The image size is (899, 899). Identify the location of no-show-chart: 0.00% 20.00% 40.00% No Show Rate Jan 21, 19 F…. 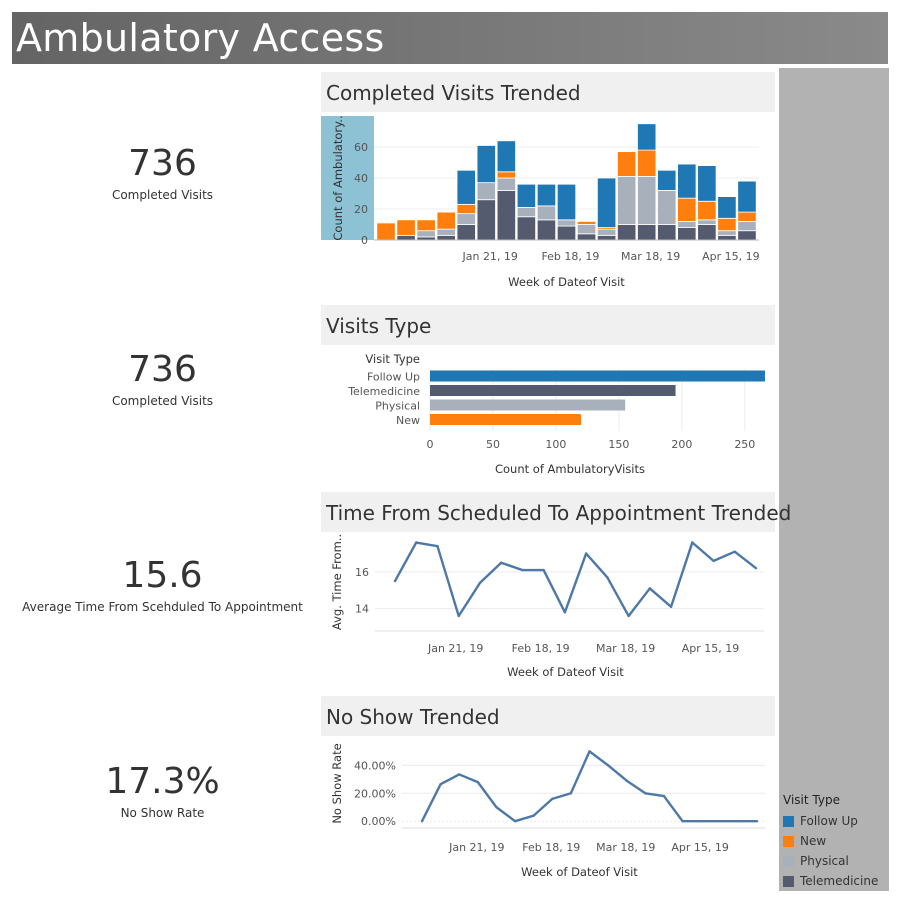
(548, 810).